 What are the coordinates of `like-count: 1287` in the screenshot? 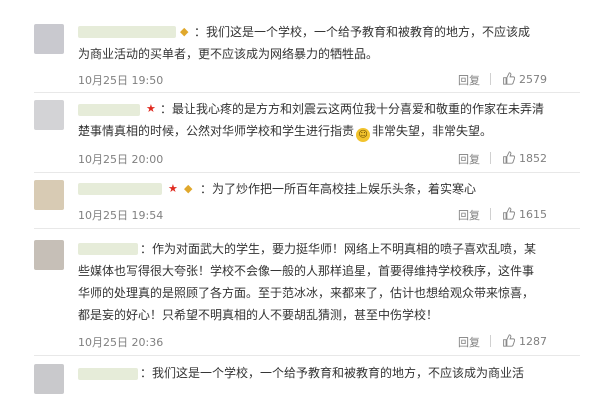 It's located at (533, 341).